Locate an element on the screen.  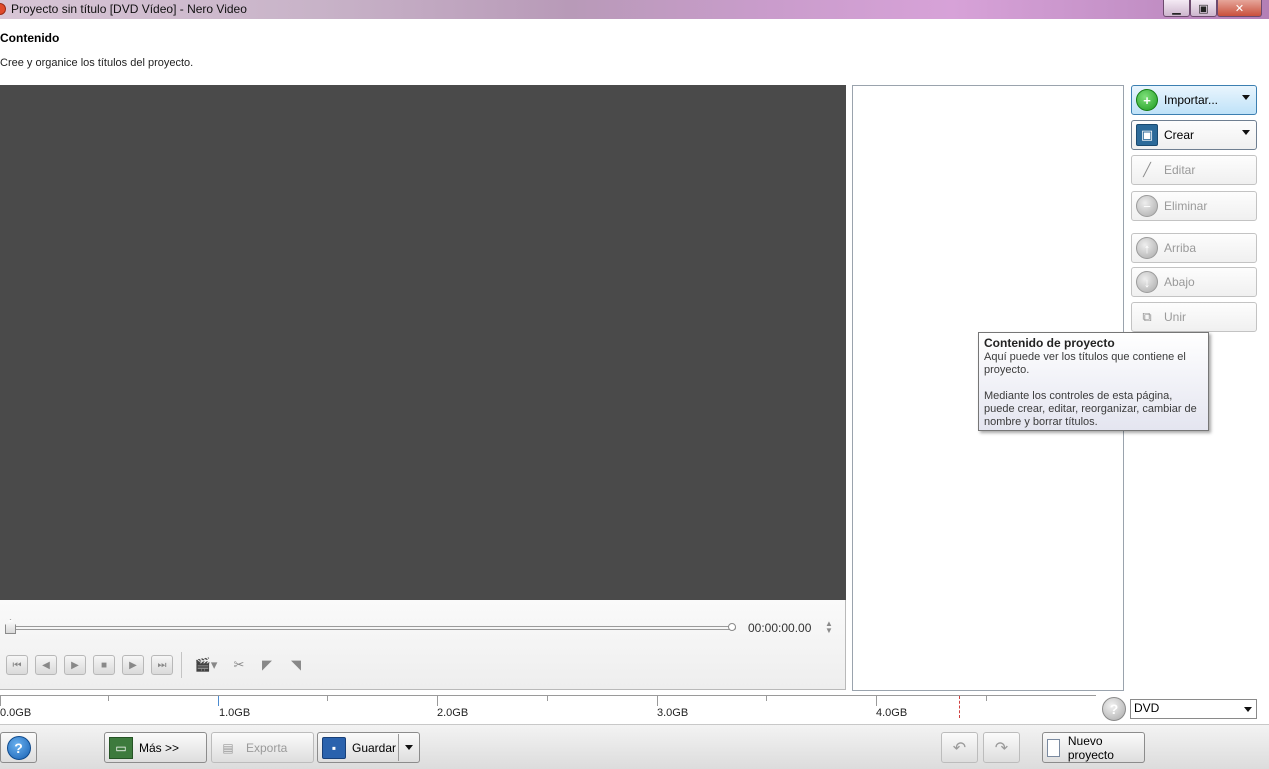
floppy-disk-icon: ▪ is located at coordinates (334, 747).